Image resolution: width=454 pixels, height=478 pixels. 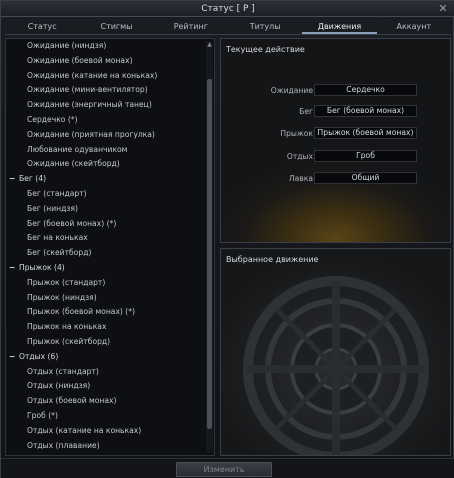 I want to click on list-scrollbar: ▲, so click(x=209, y=247).